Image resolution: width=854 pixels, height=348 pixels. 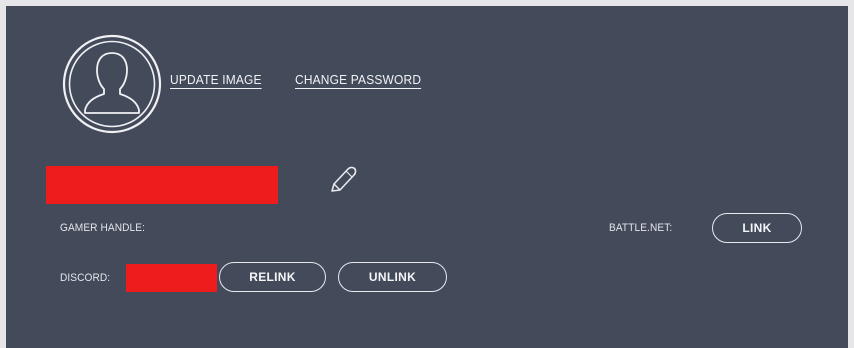 I want to click on battlenet-link-button: LINK, so click(x=757, y=228).